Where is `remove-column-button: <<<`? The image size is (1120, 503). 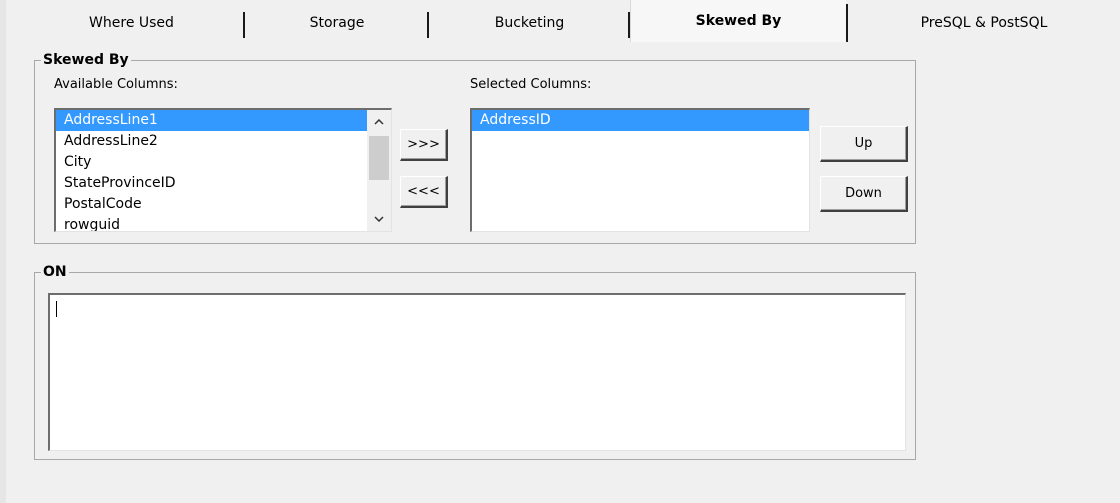 remove-column-button: <<< is located at coordinates (424, 192).